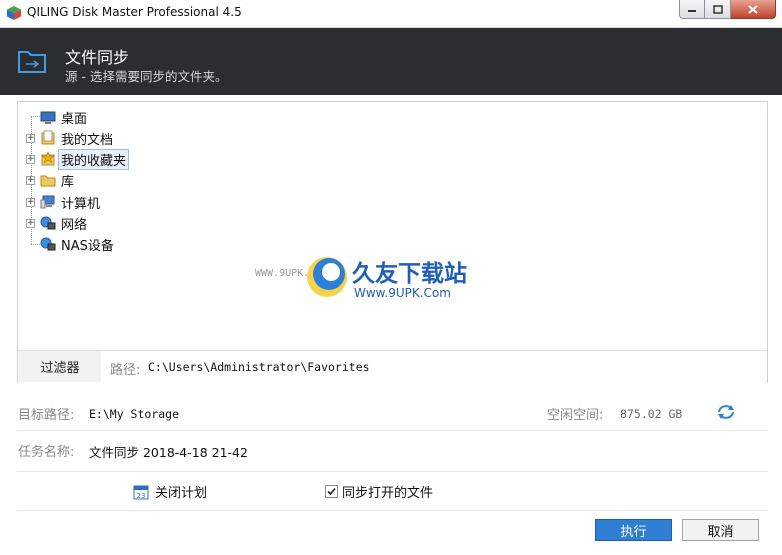 The width and height of the screenshot is (782, 555). I want to click on title-bar: QILING Disk Master Professional 4.5, so click(391, 14).